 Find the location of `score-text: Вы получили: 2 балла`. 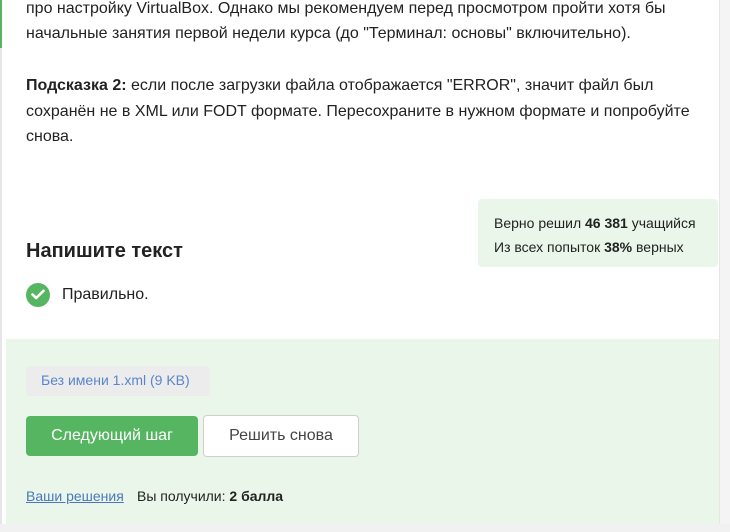

score-text: Вы получили: 2 балла is located at coordinates (210, 496).